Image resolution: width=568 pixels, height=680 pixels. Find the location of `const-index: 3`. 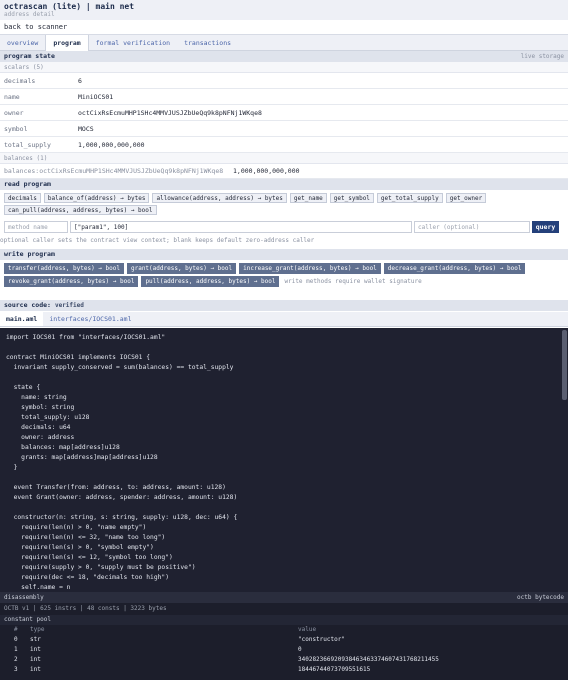

const-index: 3 is located at coordinates (16, 669).